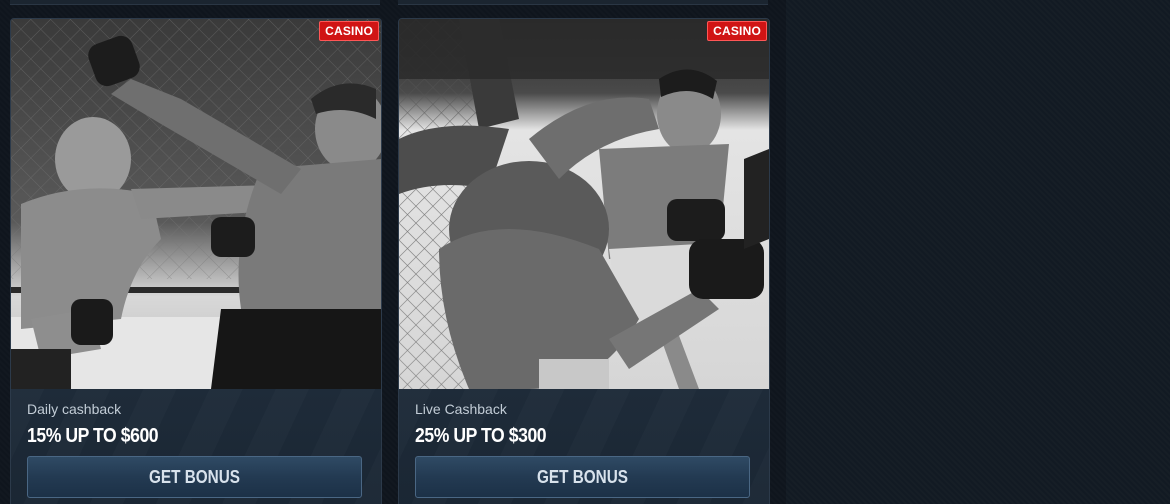 The image size is (1170, 504). What do you see at coordinates (74, 409) in the screenshot?
I see `promo-subtitle: Daily cashback` at bounding box center [74, 409].